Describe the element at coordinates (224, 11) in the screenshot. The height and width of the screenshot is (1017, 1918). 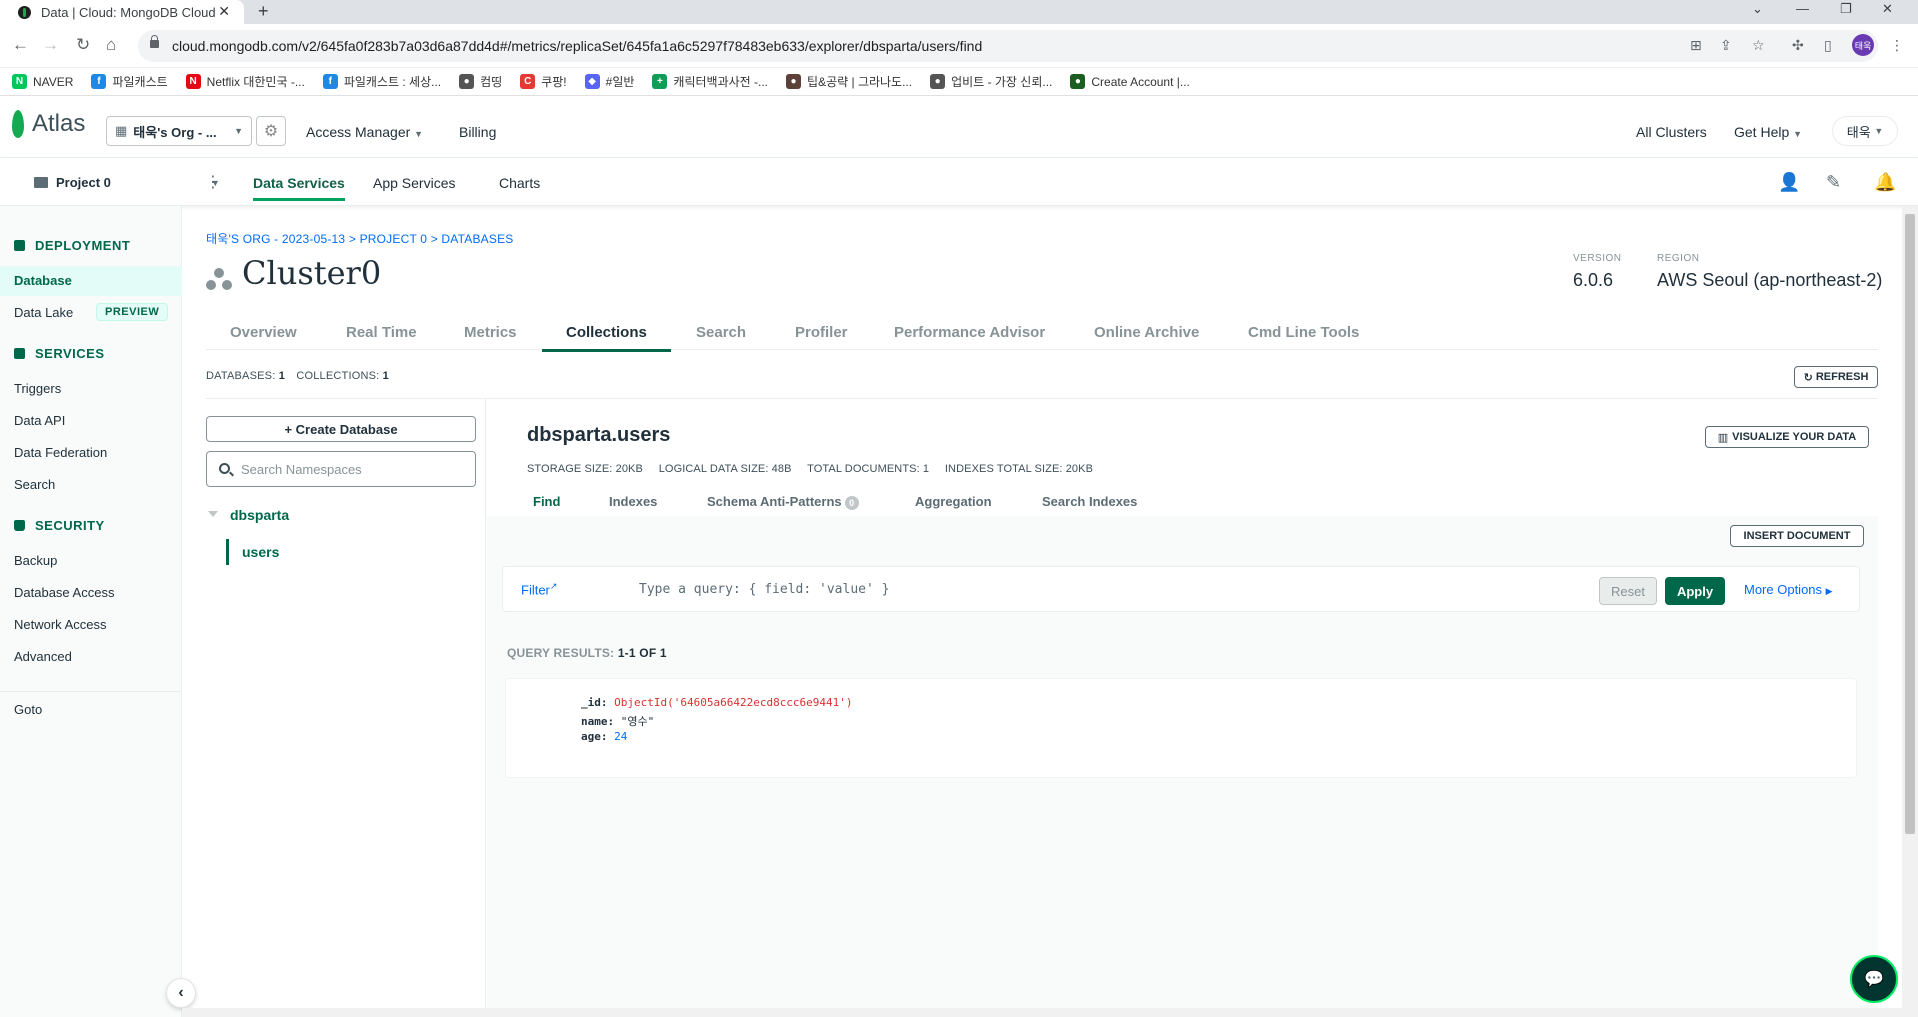
I see `close-tab-icon: ✕` at that location.